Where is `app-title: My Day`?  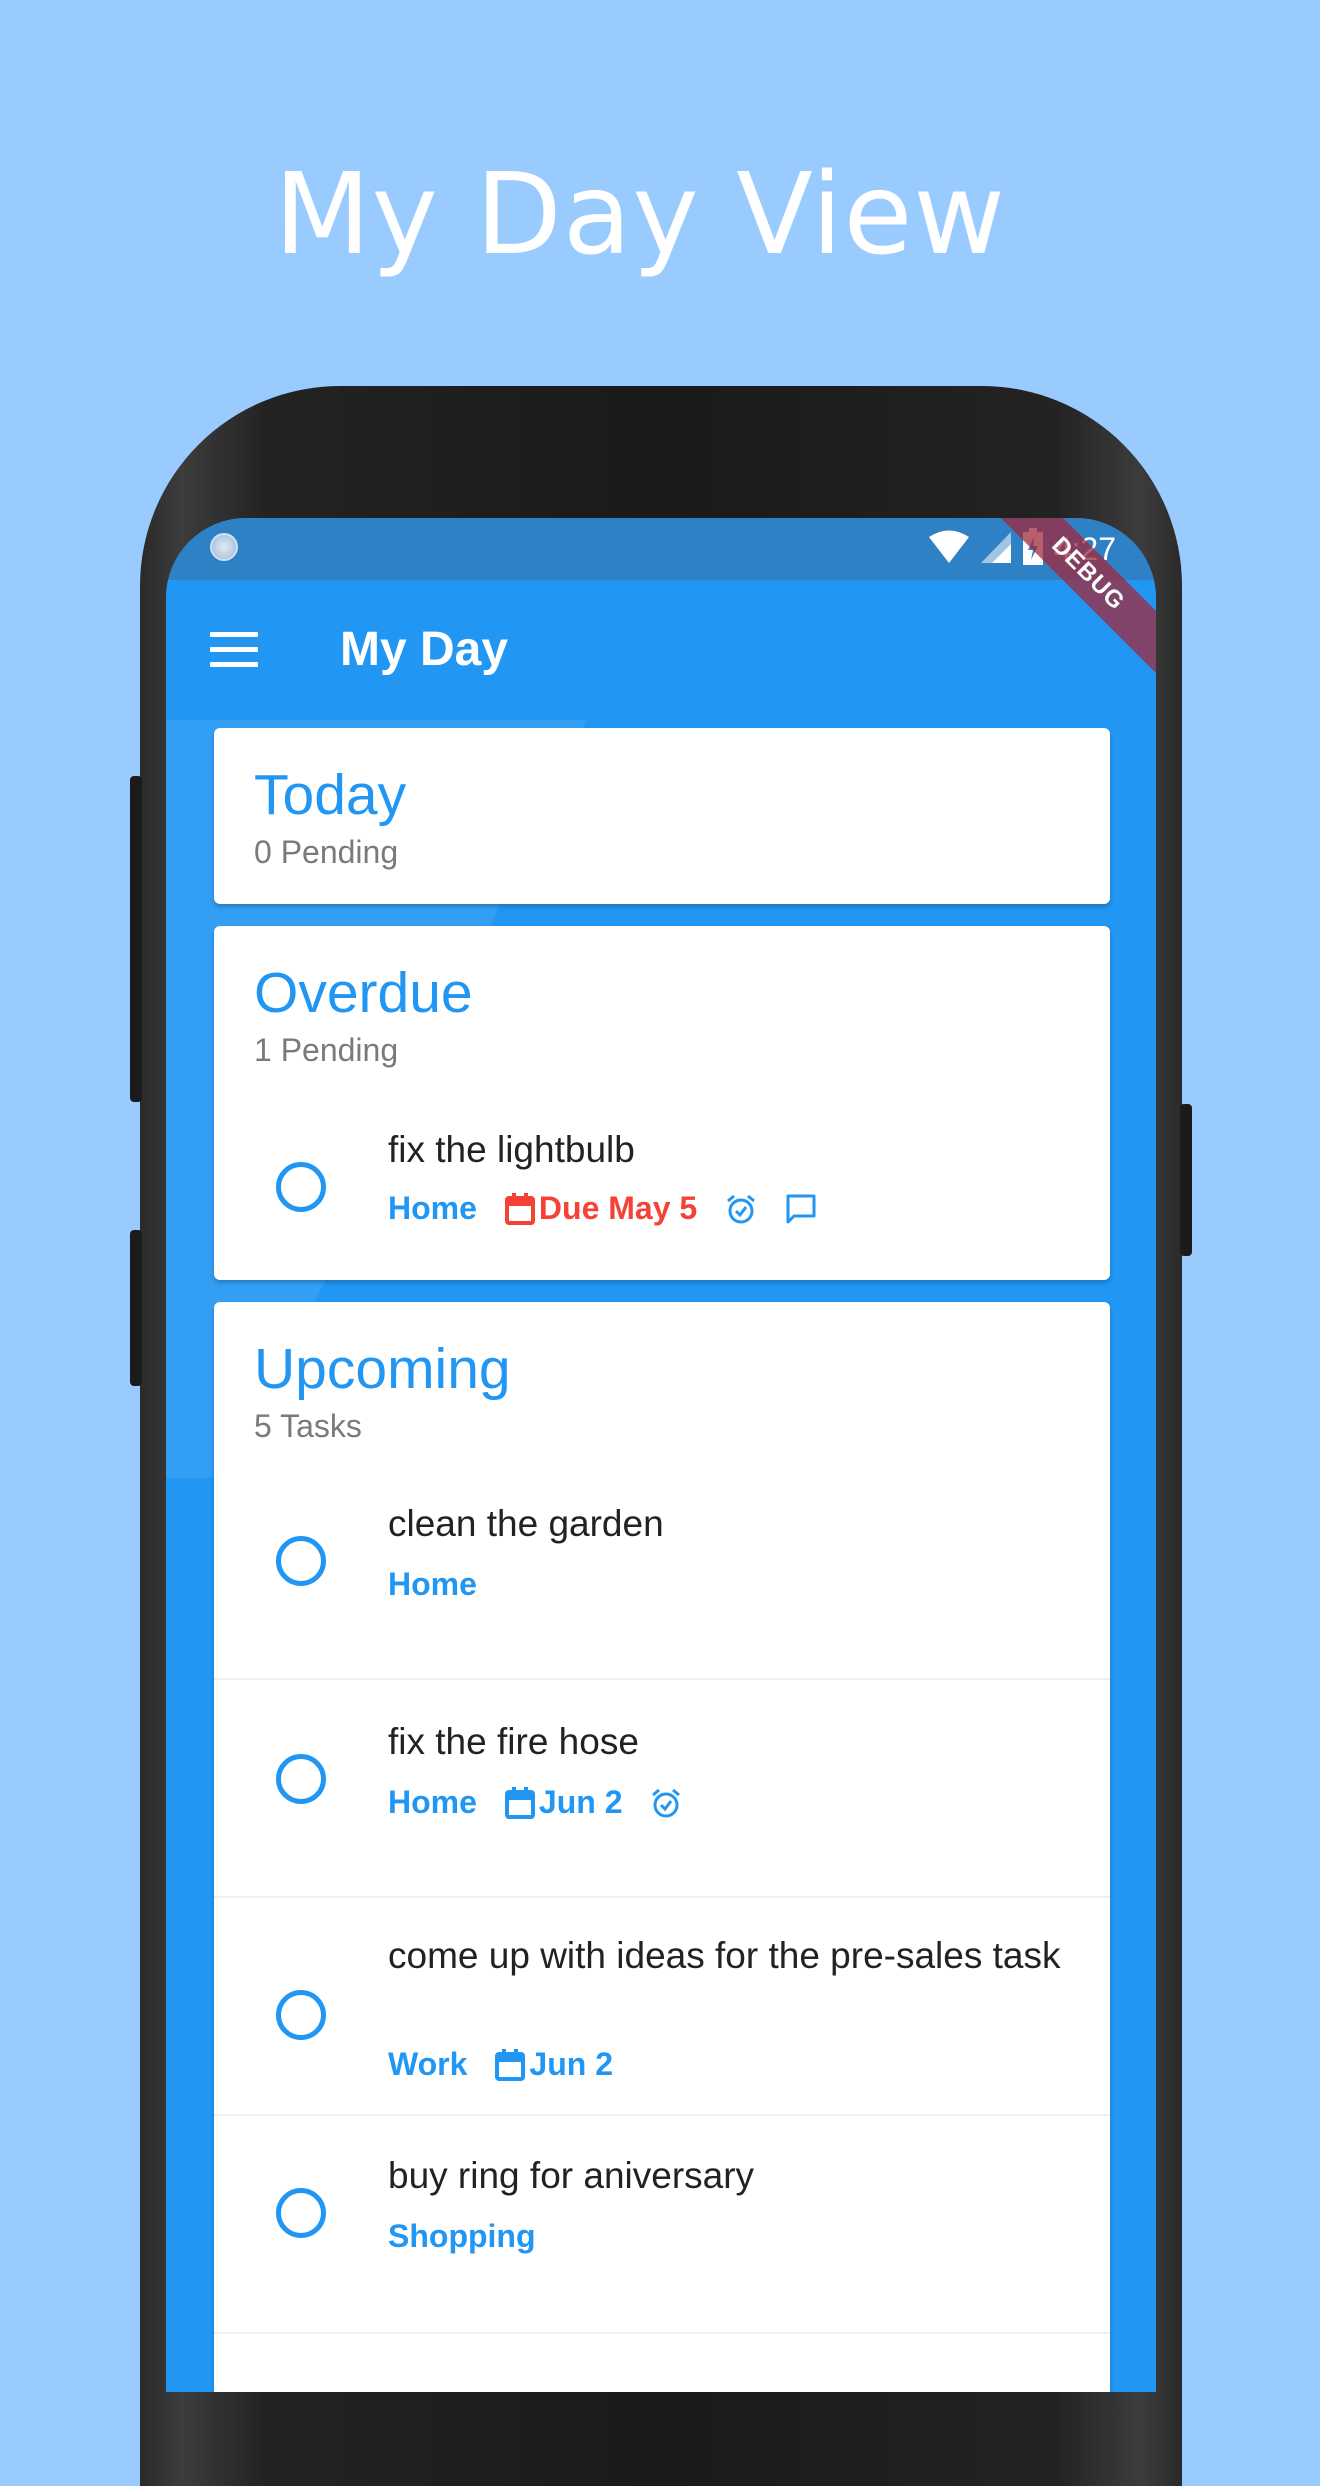 app-title: My Day is located at coordinates (424, 649).